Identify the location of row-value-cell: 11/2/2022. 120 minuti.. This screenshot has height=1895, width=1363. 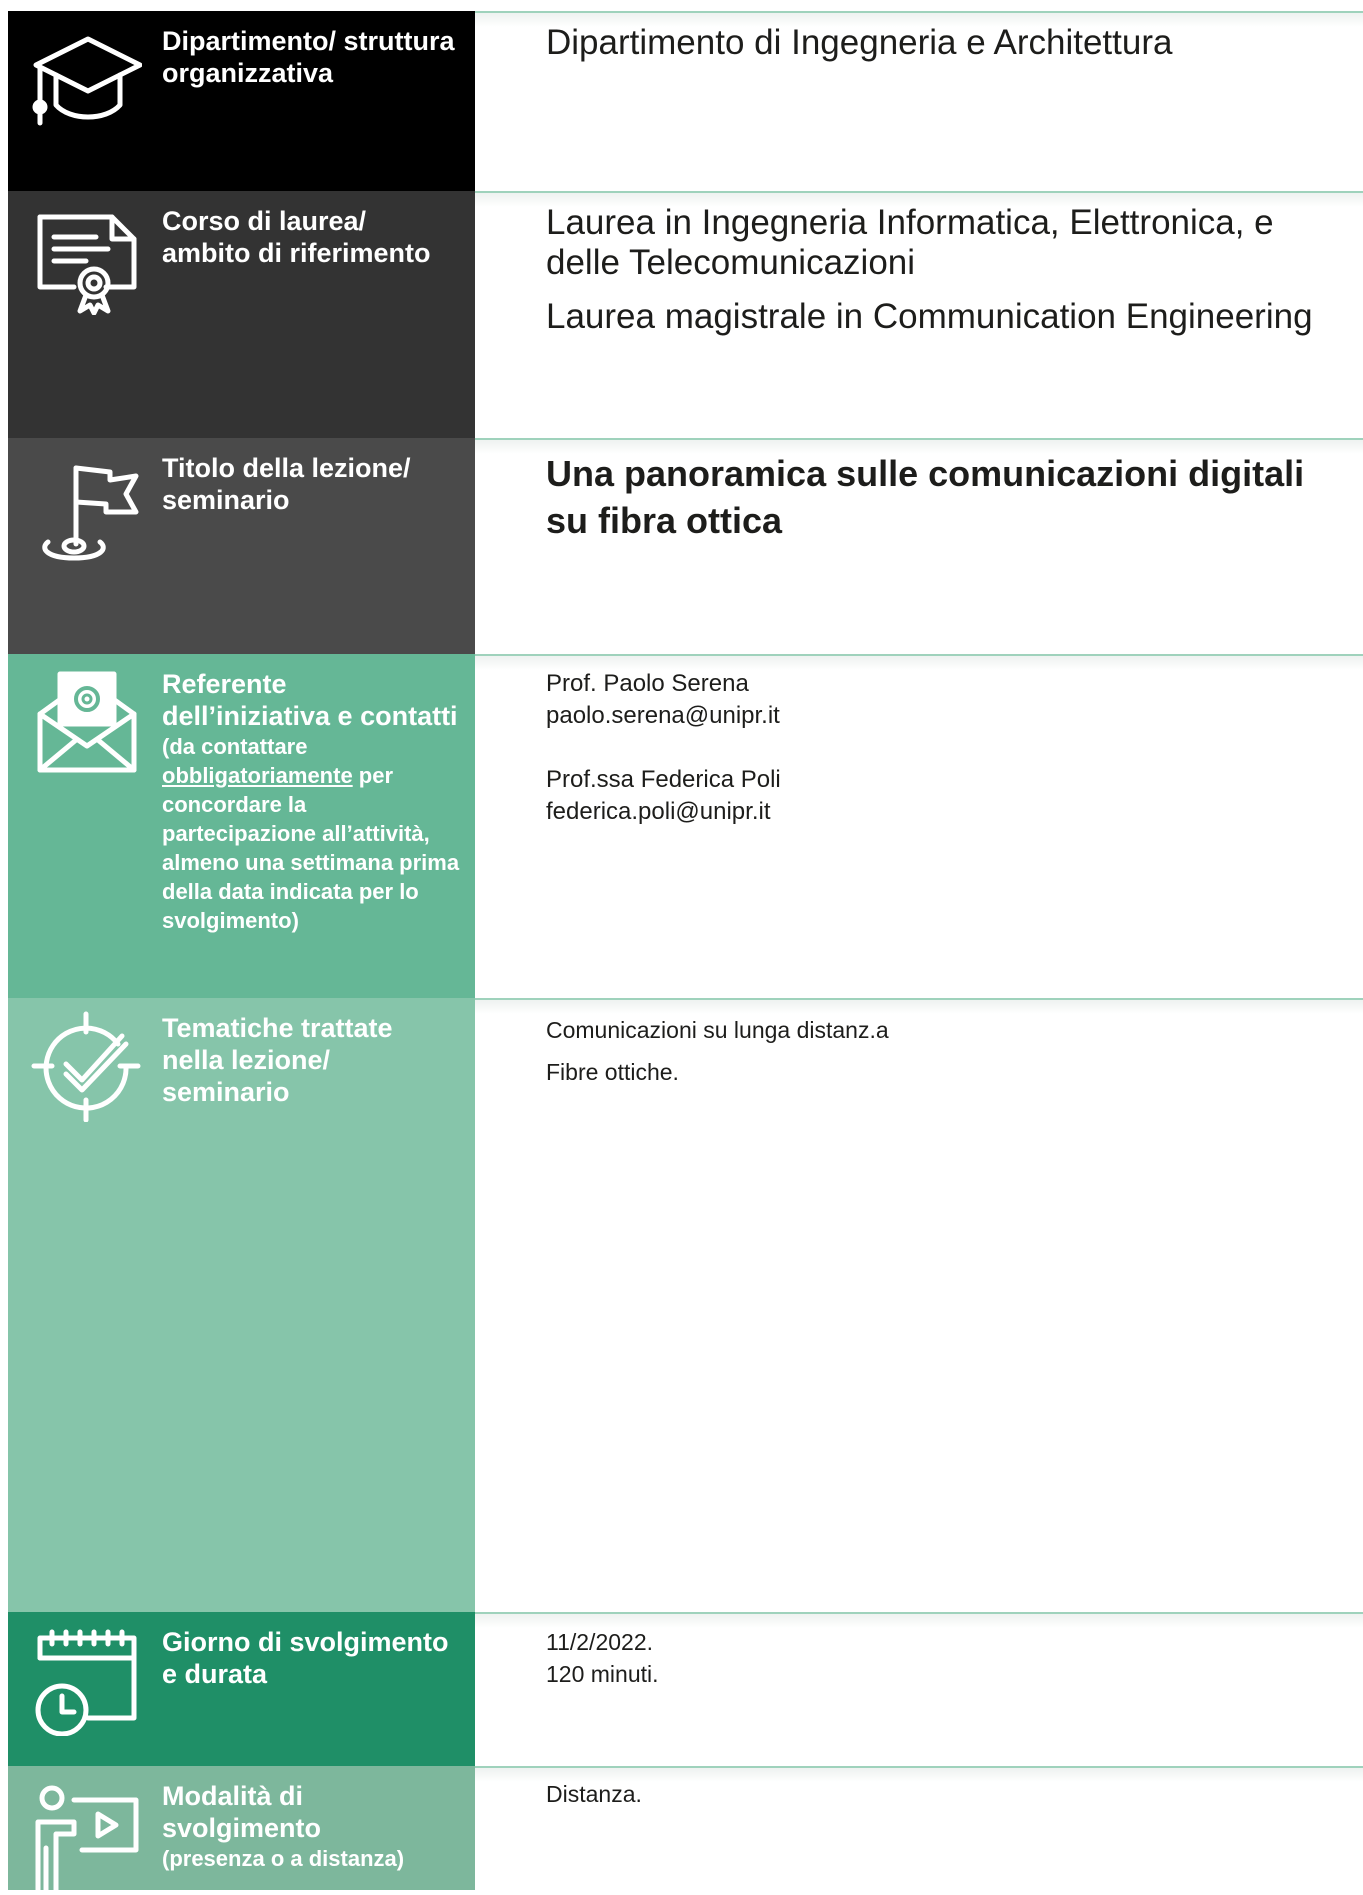
(919, 1689).